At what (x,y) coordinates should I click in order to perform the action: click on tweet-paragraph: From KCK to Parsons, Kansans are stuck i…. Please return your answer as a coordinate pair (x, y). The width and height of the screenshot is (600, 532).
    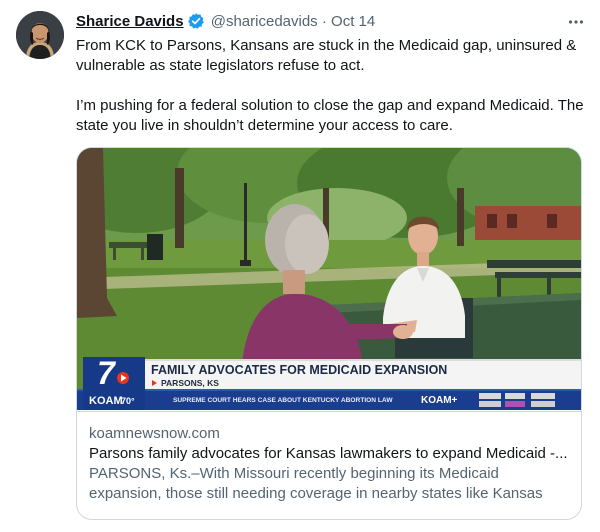
    Looking at the image, I should click on (326, 55).